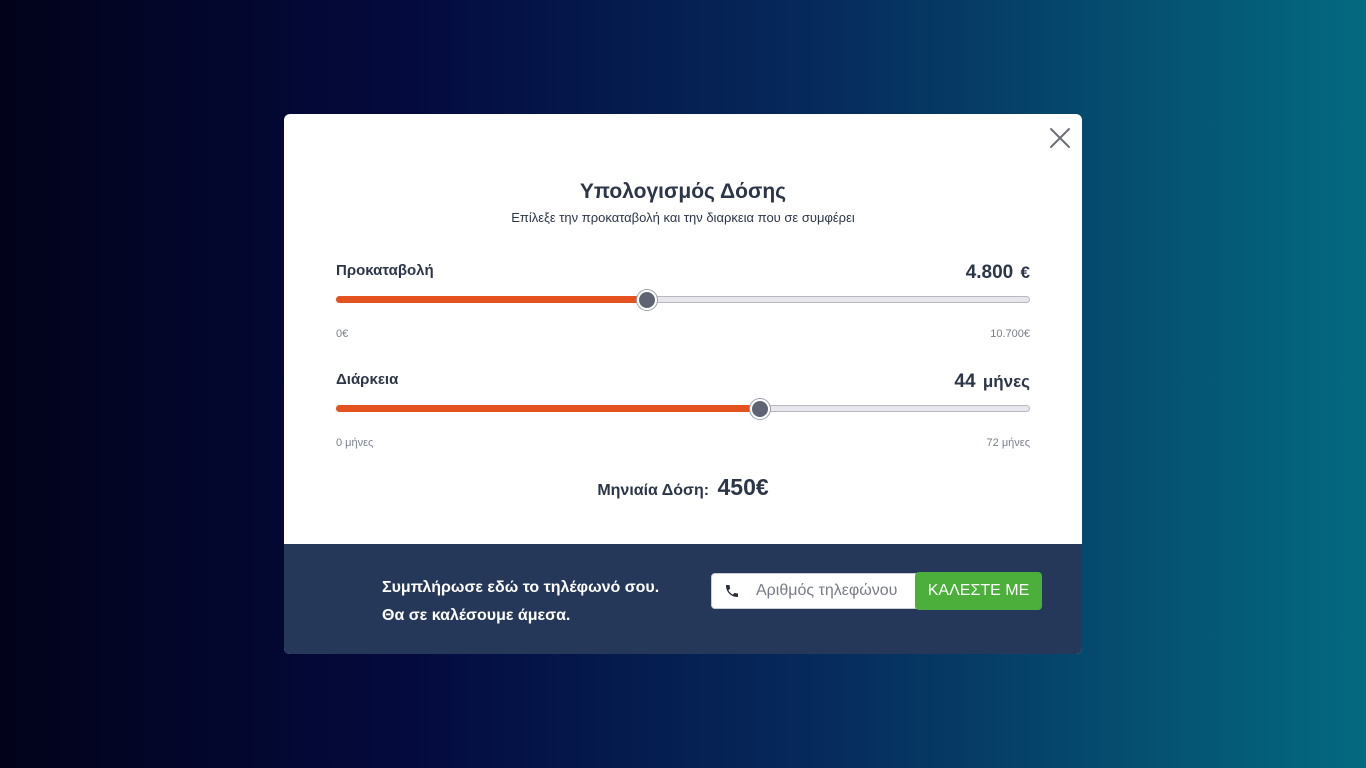 This screenshot has width=1366, height=768. Describe the element at coordinates (683, 191) in the screenshot. I see `modal-title: Υπολογισμός Δόσης` at that location.